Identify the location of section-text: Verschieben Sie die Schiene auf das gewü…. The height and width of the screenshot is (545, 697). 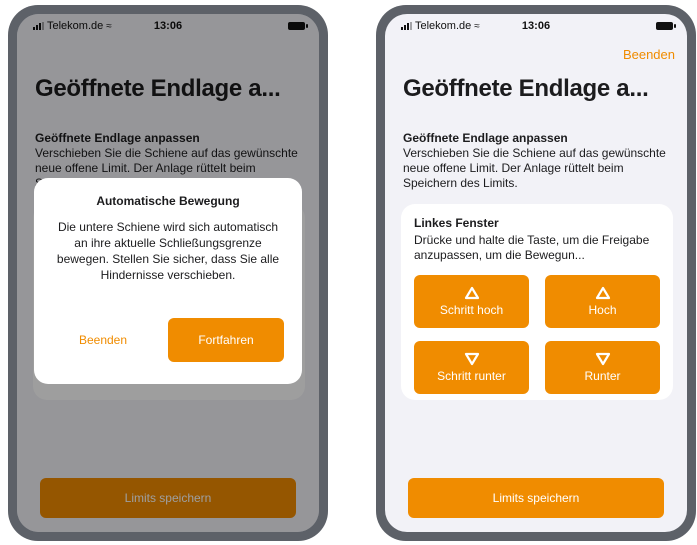
(534, 168).